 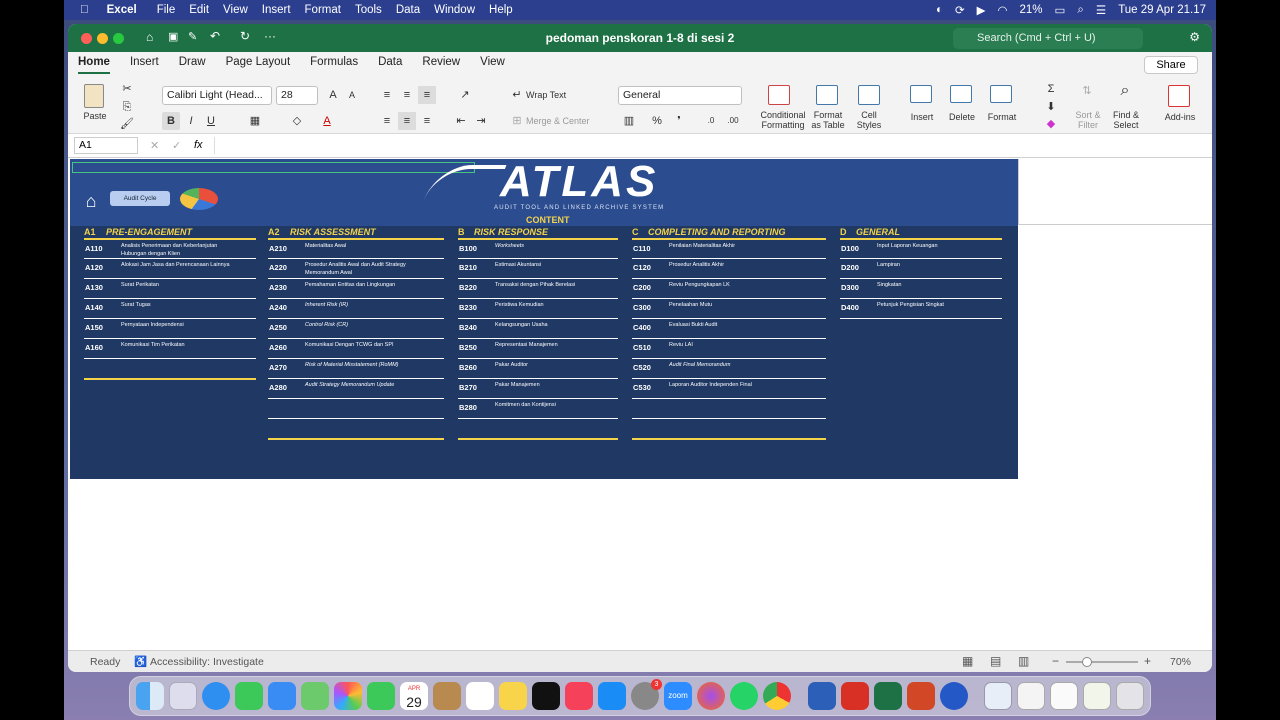 I want to click on zoom-in-button: +, so click(x=1147, y=661).